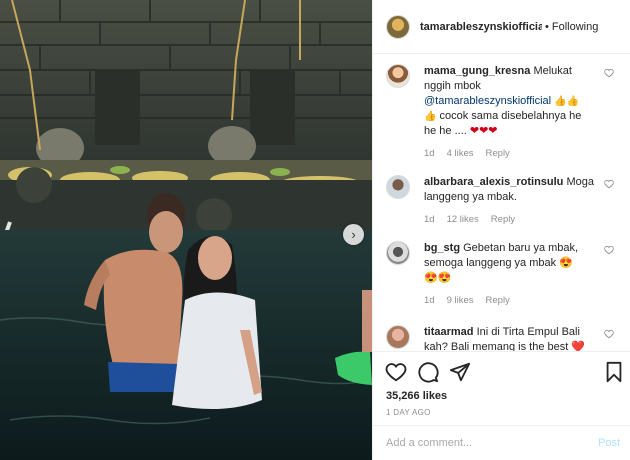  I want to click on comment-emoji: 😍, so click(566, 263).